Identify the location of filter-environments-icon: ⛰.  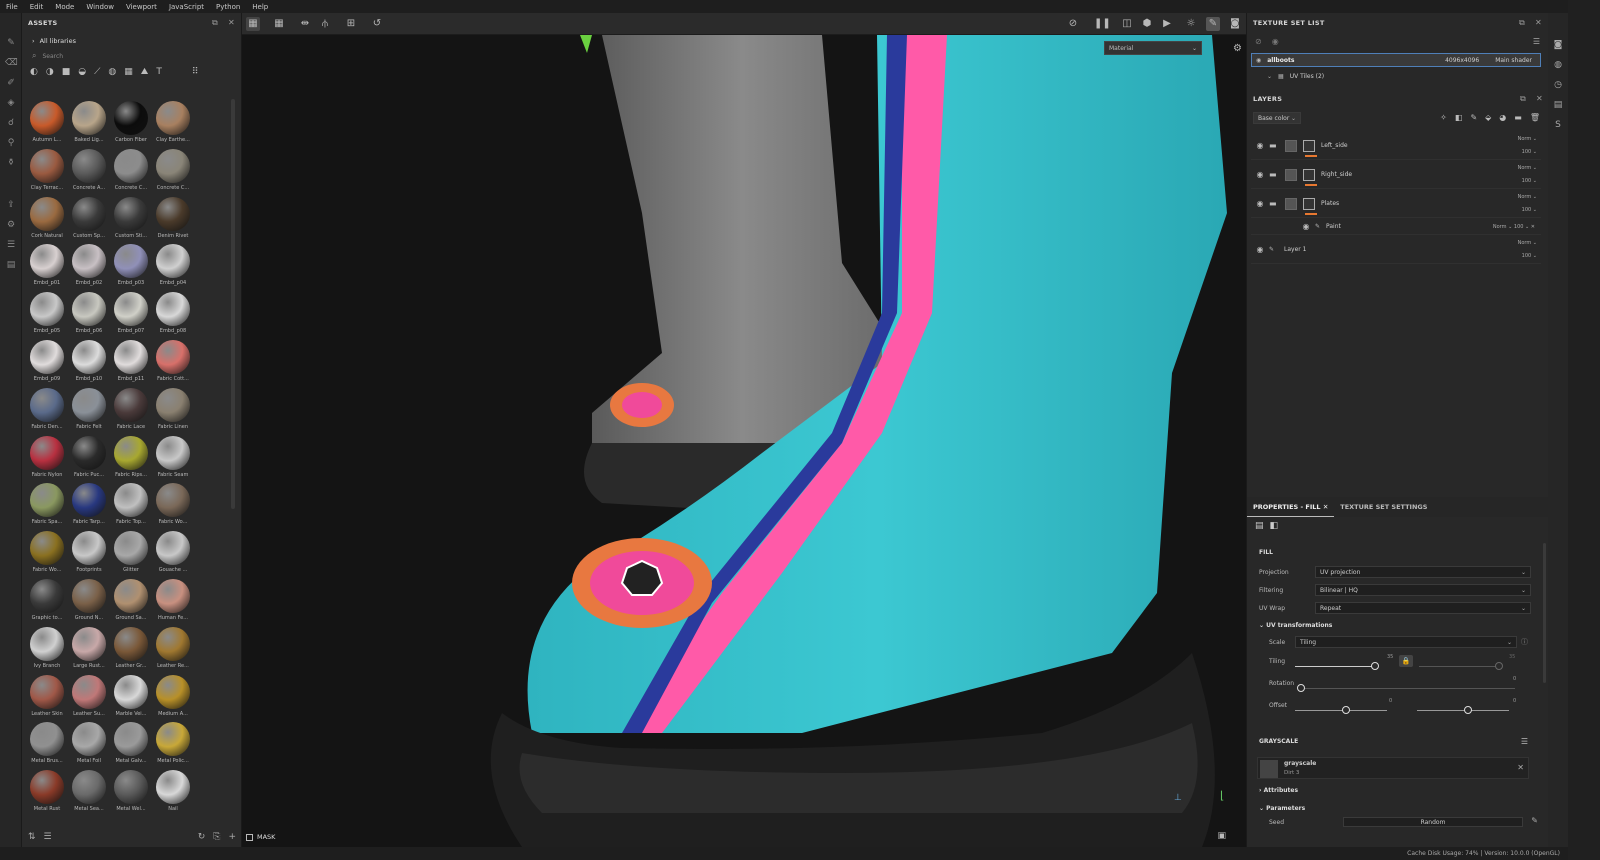
(145, 72).